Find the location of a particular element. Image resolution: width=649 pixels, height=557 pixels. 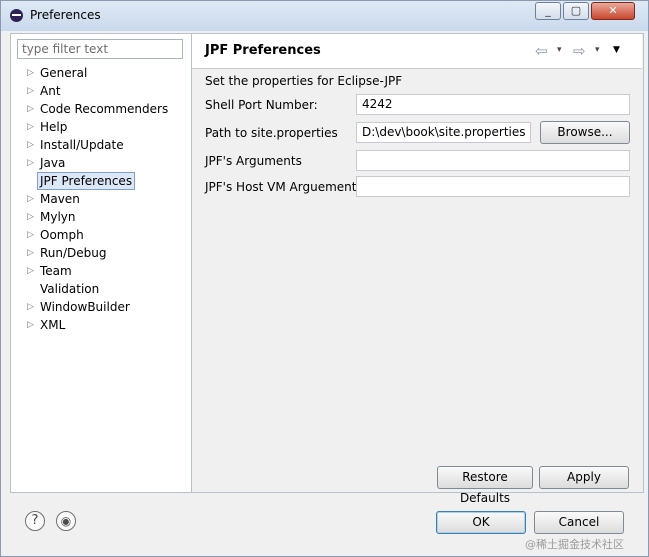

tree-item-label: Oomph is located at coordinates (62, 235).